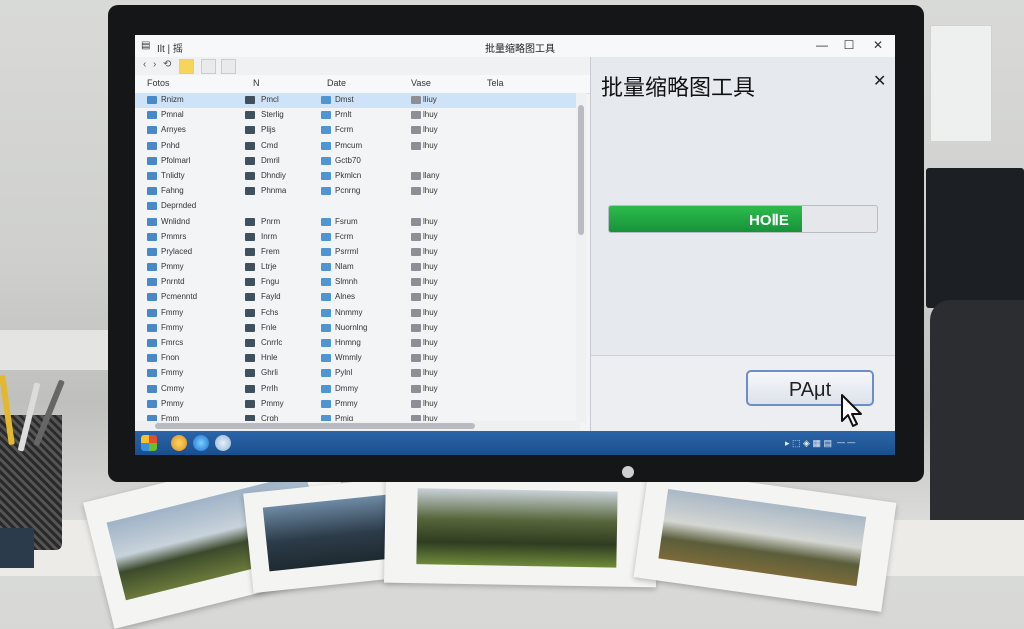 This screenshot has width=1024, height=629. What do you see at coordinates (348, 342) in the screenshot?
I see `table-cell: Hnmng` at bounding box center [348, 342].